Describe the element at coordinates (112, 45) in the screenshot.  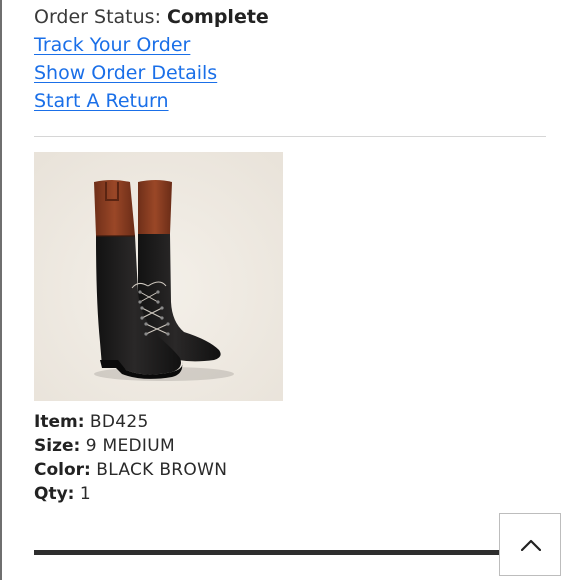
I see `track-order-link: Track Your Order` at that location.